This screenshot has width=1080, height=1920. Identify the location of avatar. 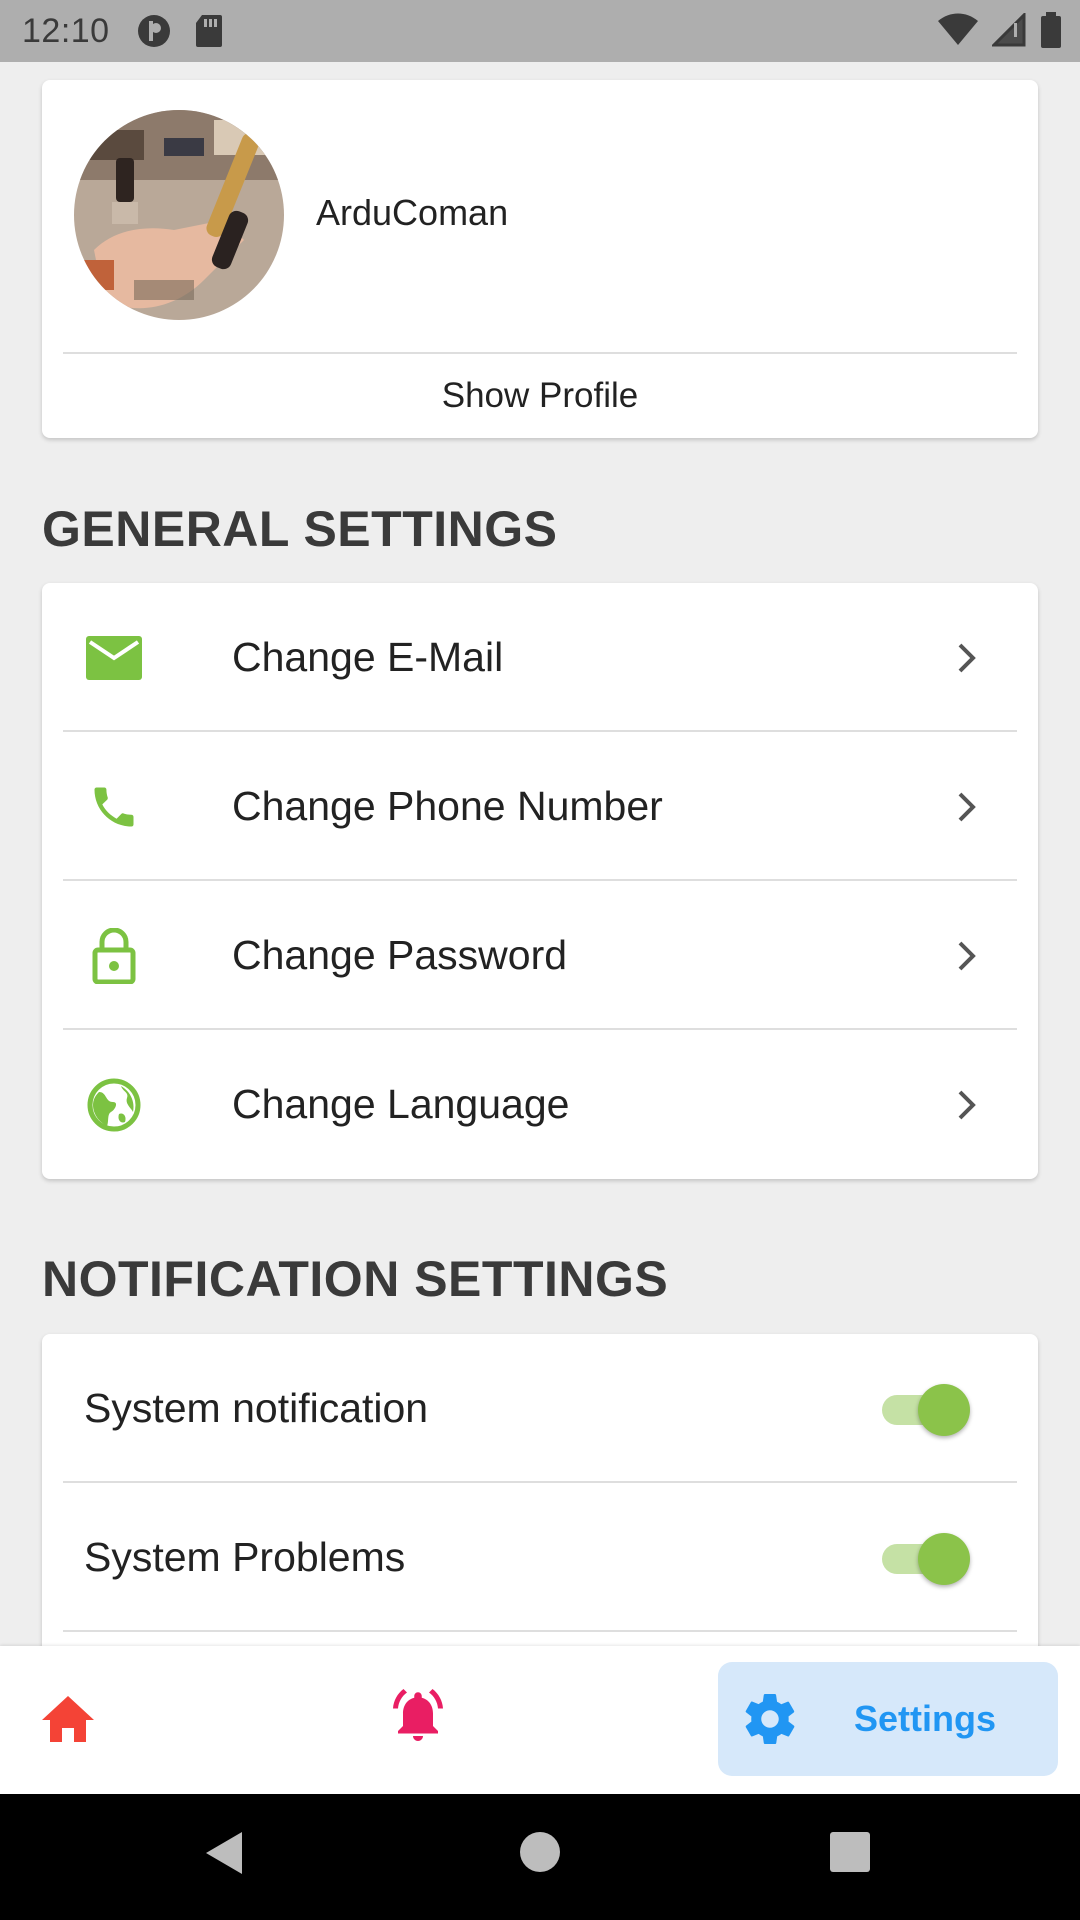
(179, 215).